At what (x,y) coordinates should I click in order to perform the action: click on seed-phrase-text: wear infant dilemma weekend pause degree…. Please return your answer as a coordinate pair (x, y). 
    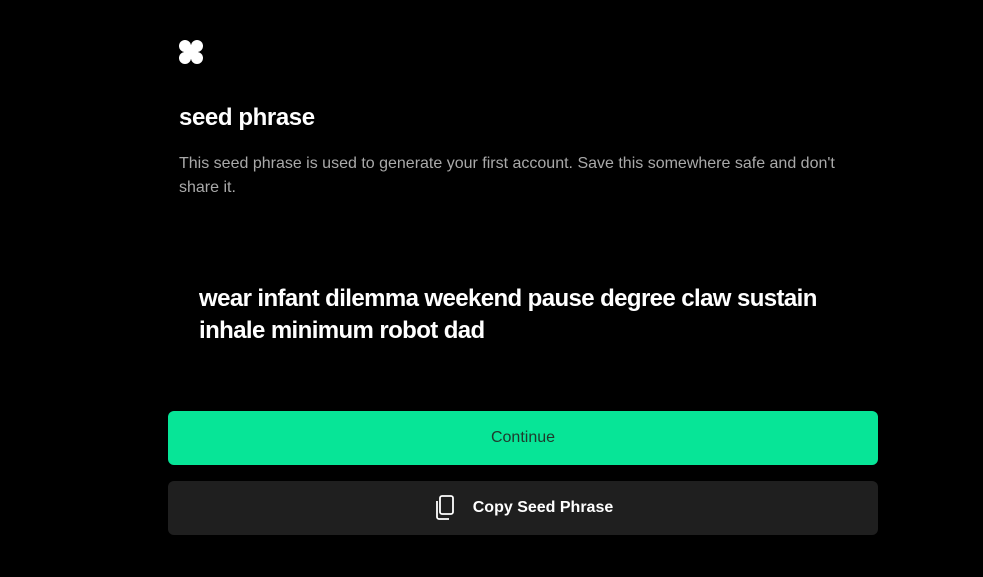
    Looking at the image, I should click on (508, 314).